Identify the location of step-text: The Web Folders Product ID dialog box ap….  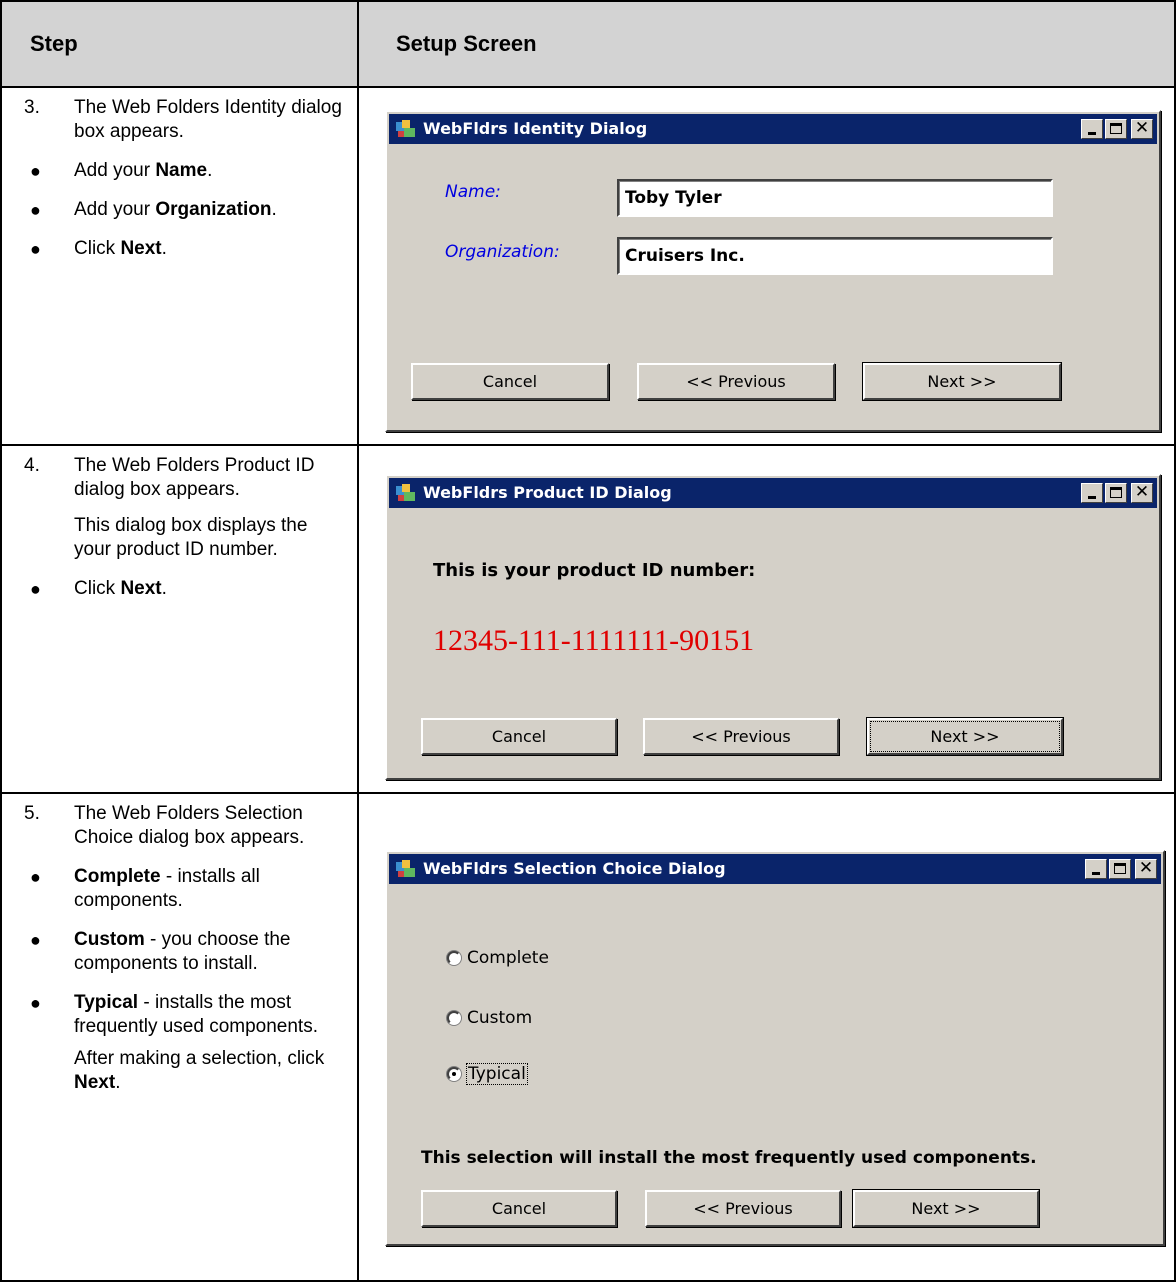
(194, 477).